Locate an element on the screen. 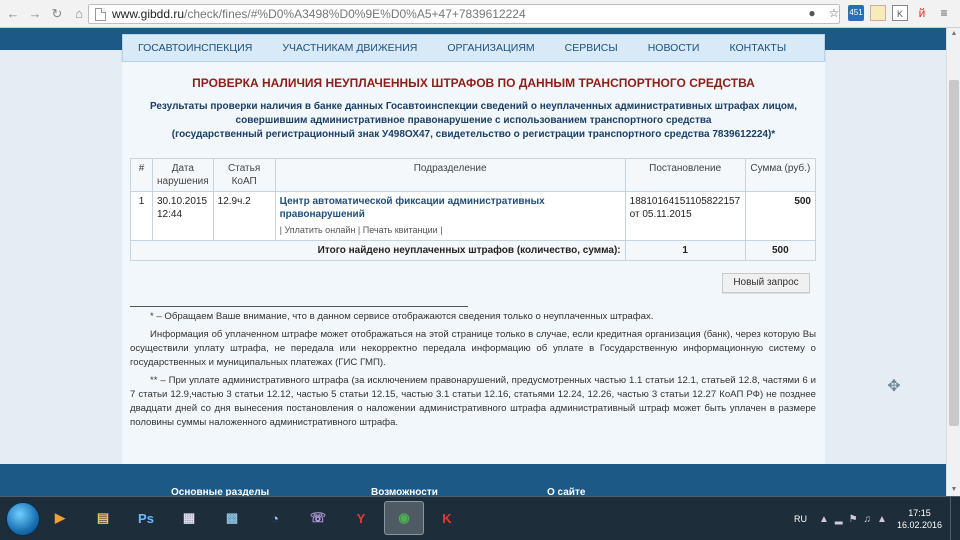 The height and width of the screenshot is (540, 960). flag-icon: ⚑ is located at coordinates (853, 519).